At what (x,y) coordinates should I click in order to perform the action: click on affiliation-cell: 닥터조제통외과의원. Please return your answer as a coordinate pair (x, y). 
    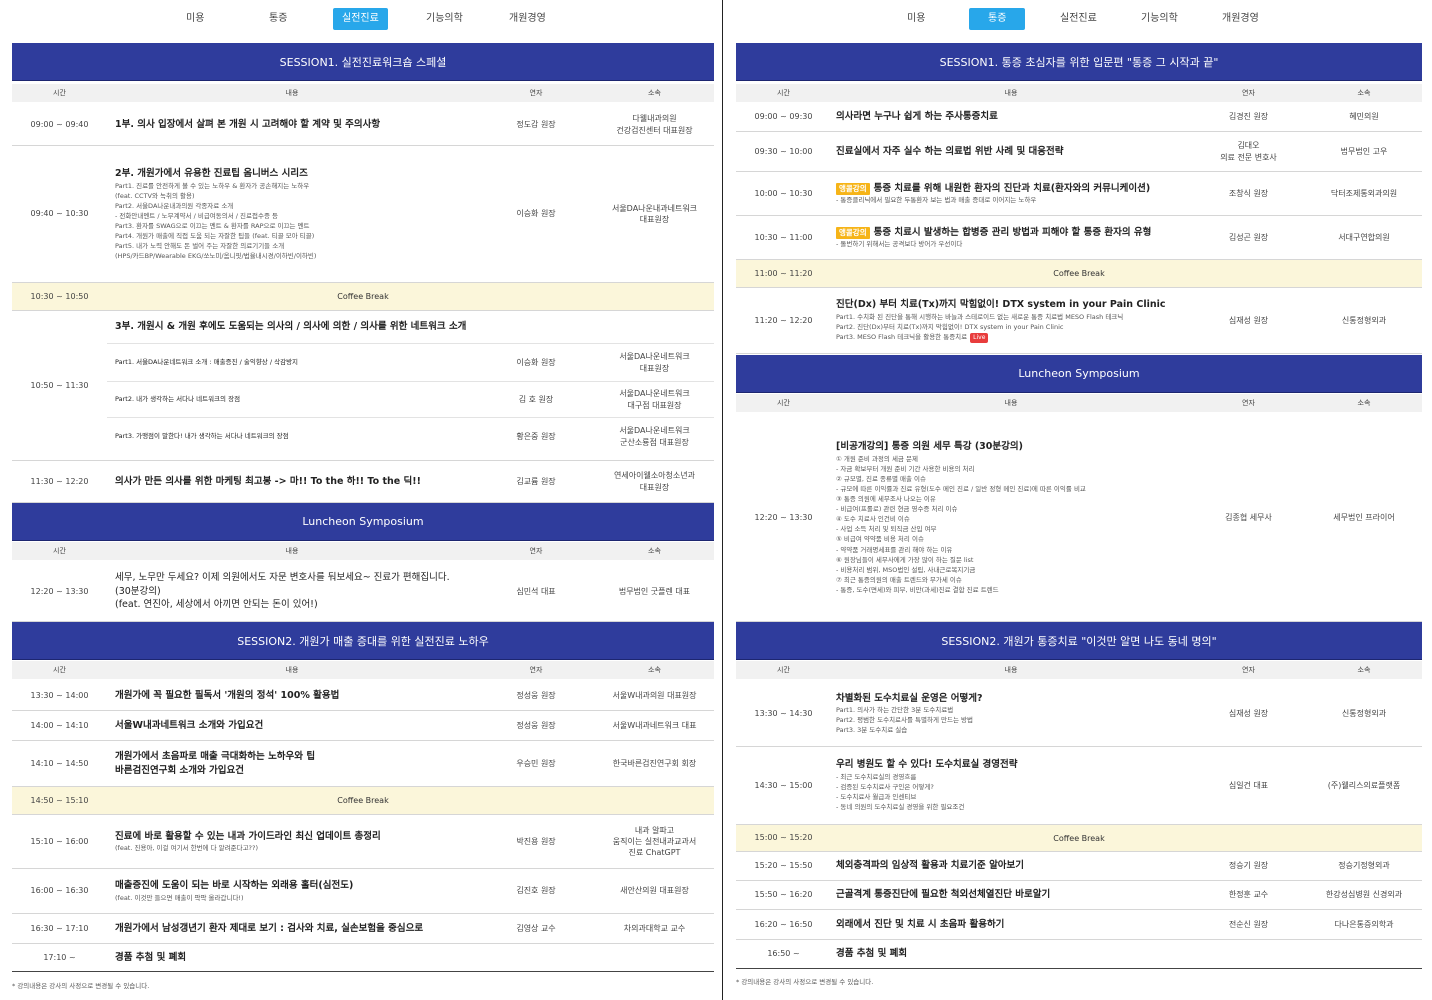
    Looking at the image, I should click on (1364, 193).